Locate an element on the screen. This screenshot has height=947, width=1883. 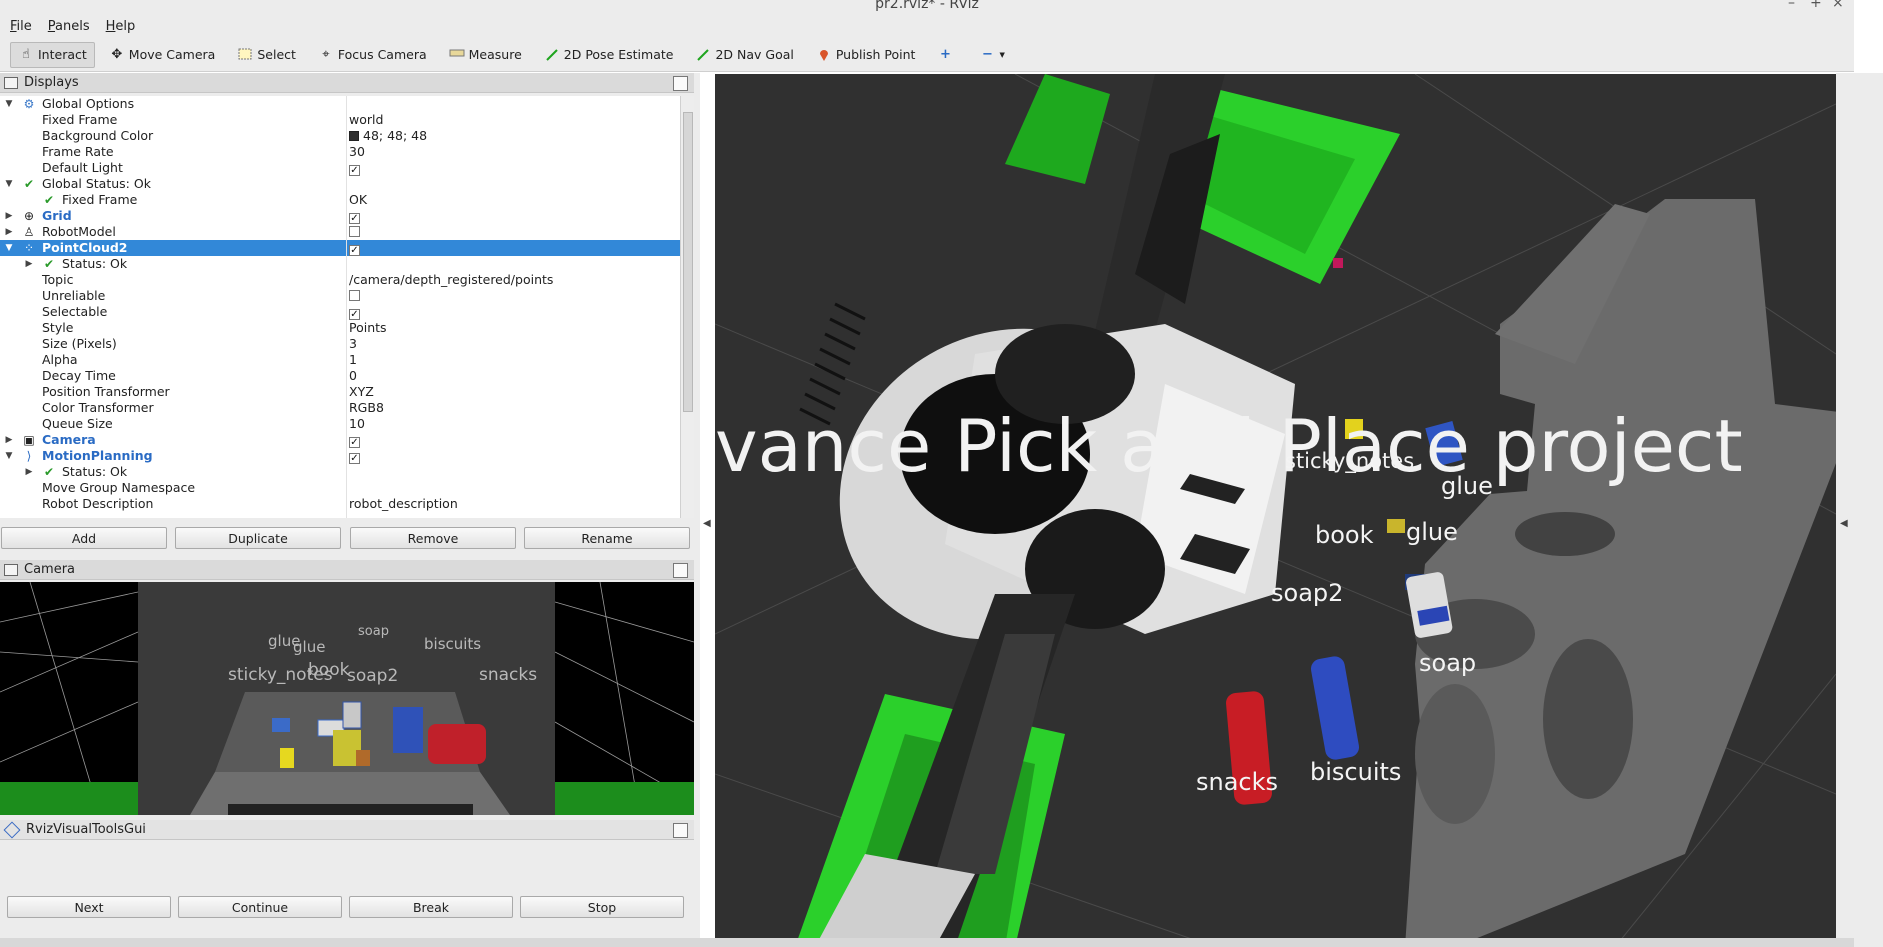
tree-row-camera: ▶ ▣ Camera ✓ is located at coordinates (340, 440).